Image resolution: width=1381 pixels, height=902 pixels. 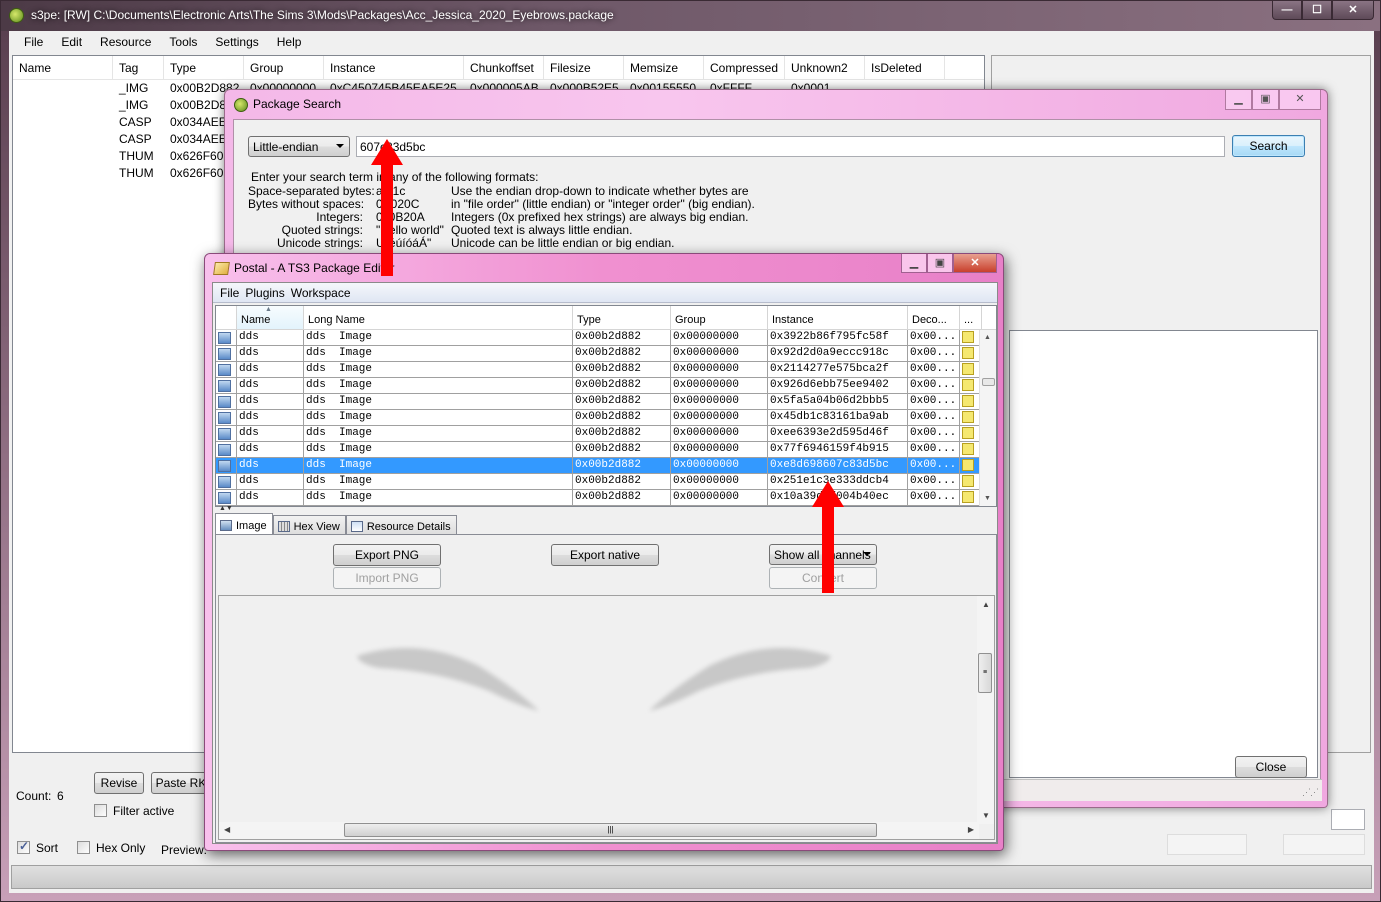 What do you see at coordinates (664, 67) in the screenshot?
I see `col-memsize: Memsize` at bounding box center [664, 67].